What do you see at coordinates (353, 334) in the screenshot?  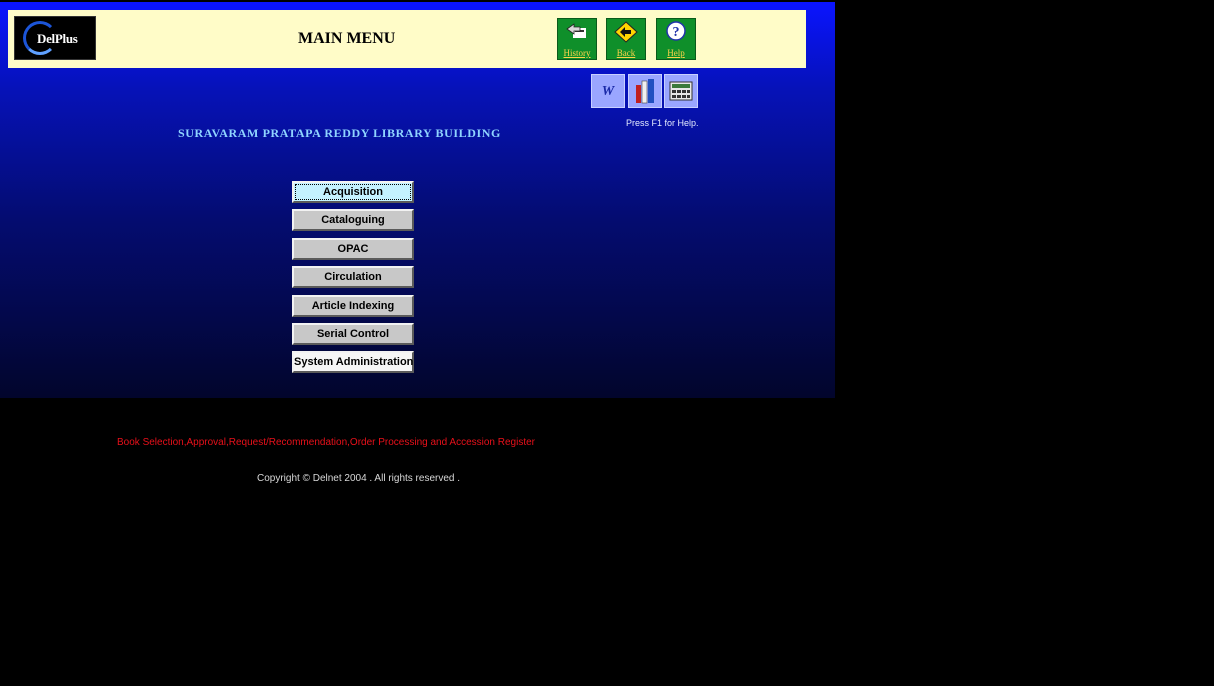 I see `serial-control-button: Serial Control` at bounding box center [353, 334].